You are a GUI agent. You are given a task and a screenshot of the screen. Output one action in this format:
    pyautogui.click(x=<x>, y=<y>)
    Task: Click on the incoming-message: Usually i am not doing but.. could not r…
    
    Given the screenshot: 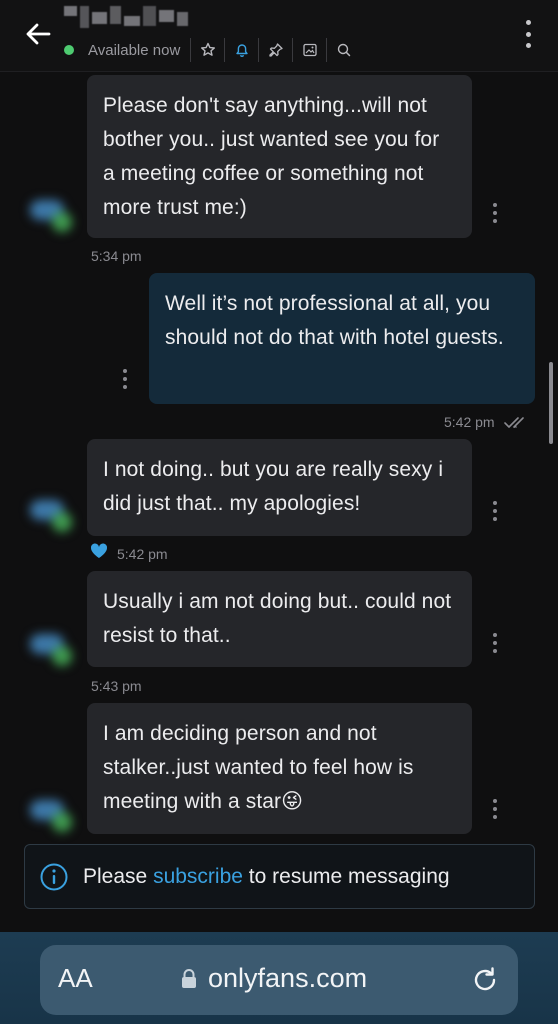 What is the action you would take?
    pyautogui.click(x=279, y=619)
    